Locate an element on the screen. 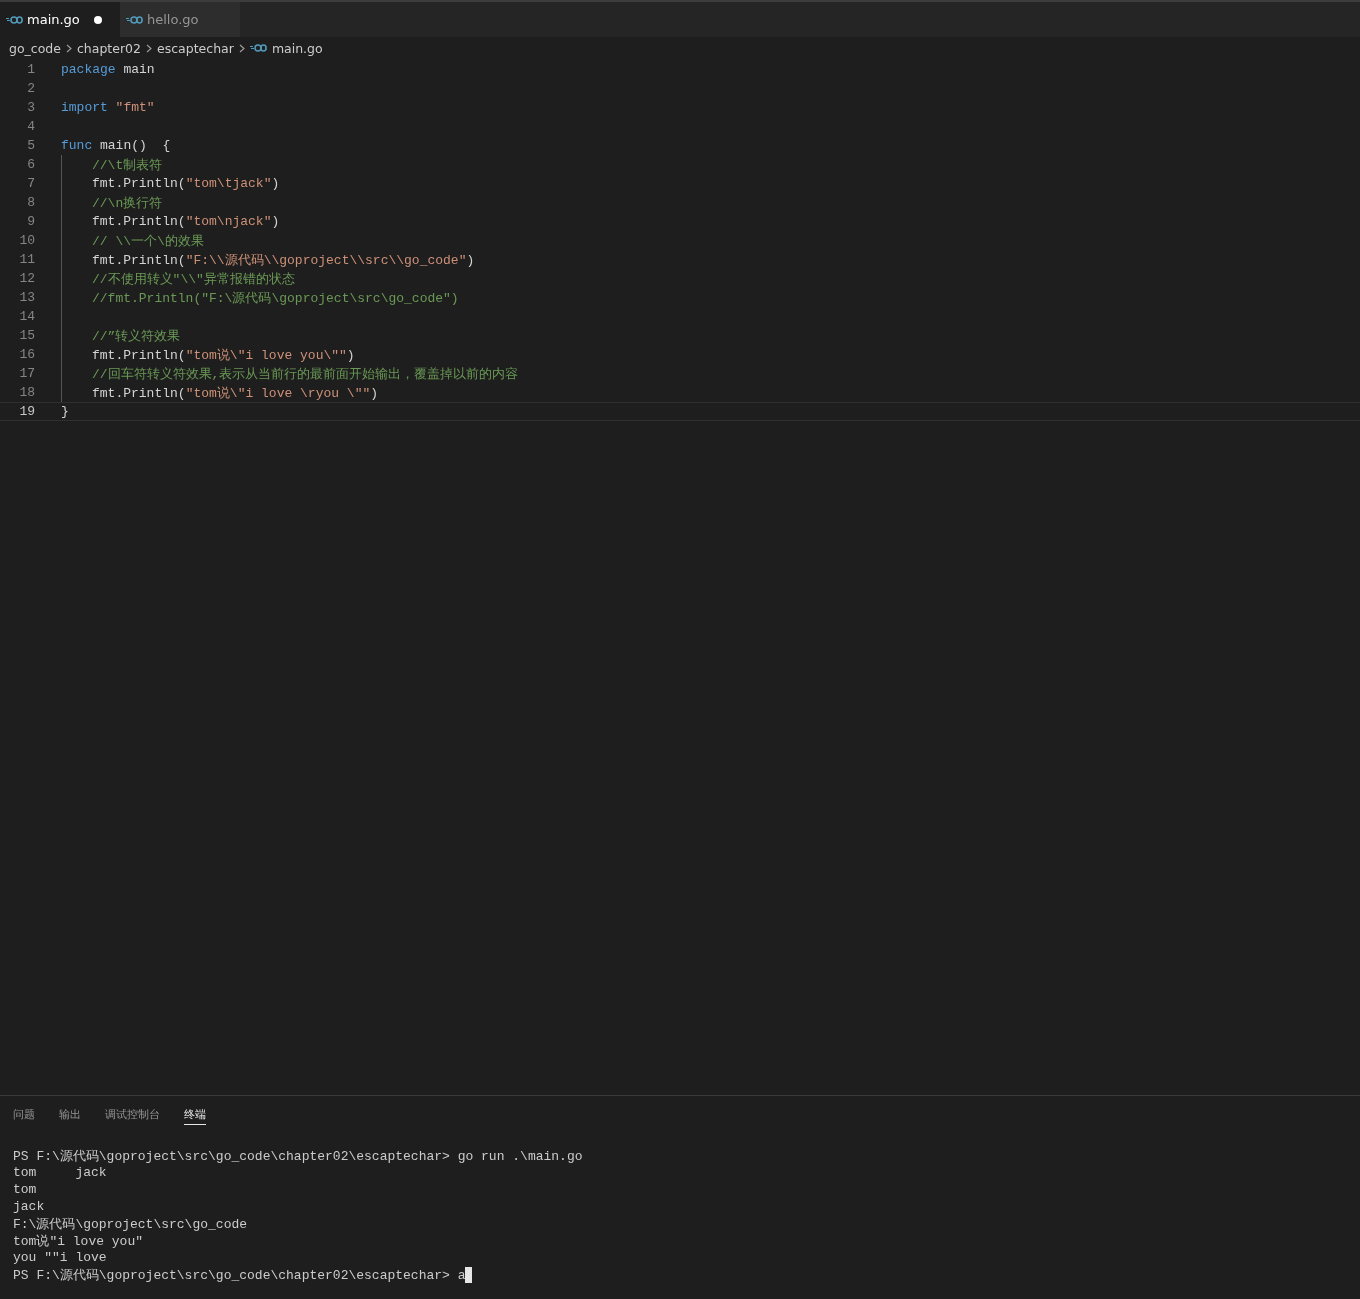 The image size is (1360, 1299). code-line: package main is located at coordinates (108, 69).